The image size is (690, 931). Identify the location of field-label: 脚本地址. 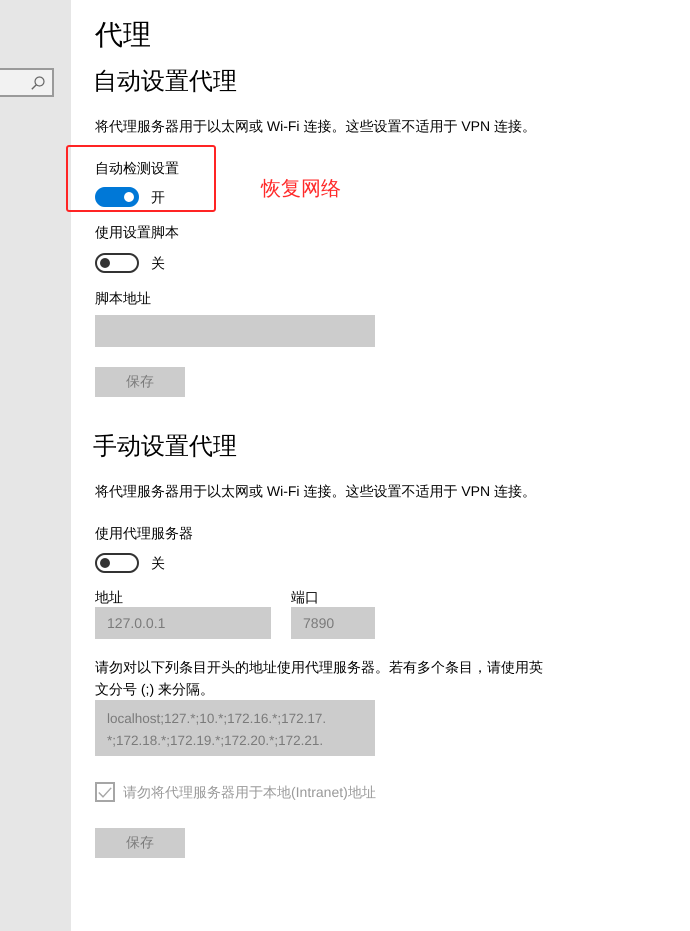
(123, 298).